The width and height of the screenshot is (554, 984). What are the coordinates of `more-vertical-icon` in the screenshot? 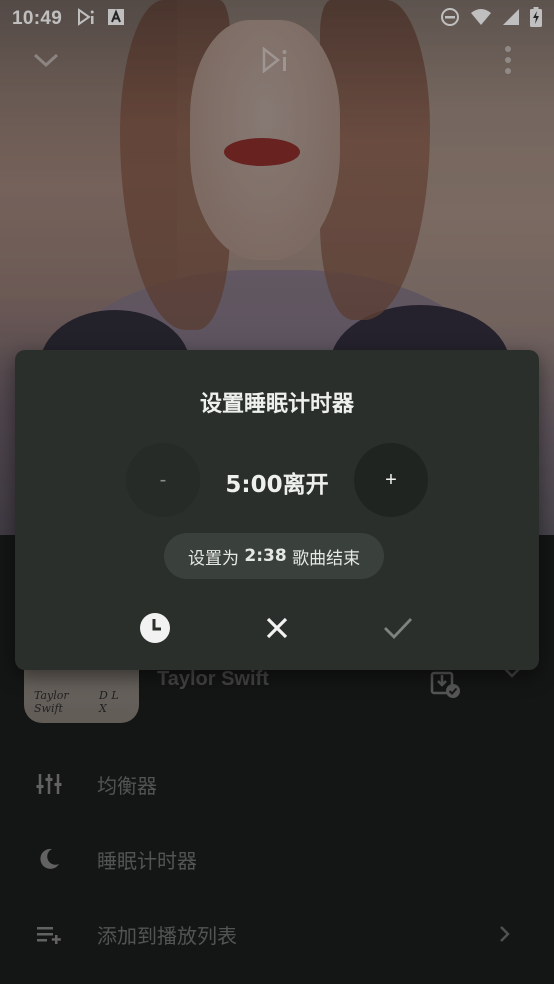 It's located at (508, 60).